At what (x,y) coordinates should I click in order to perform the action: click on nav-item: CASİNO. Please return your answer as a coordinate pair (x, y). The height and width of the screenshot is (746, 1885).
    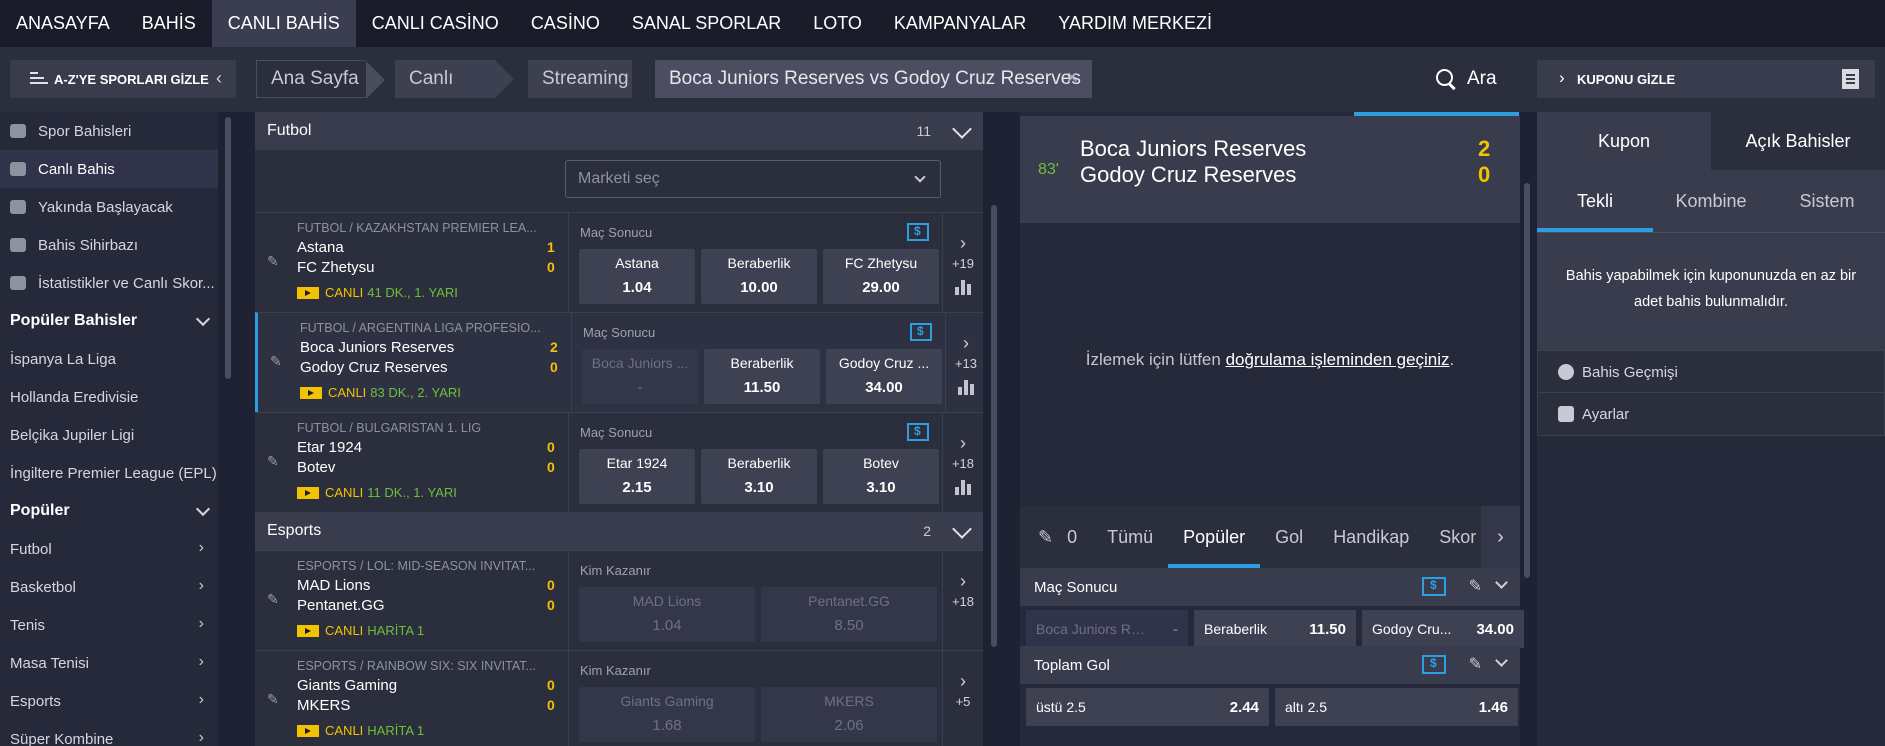
    Looking at the image, I should click on (565, 23).